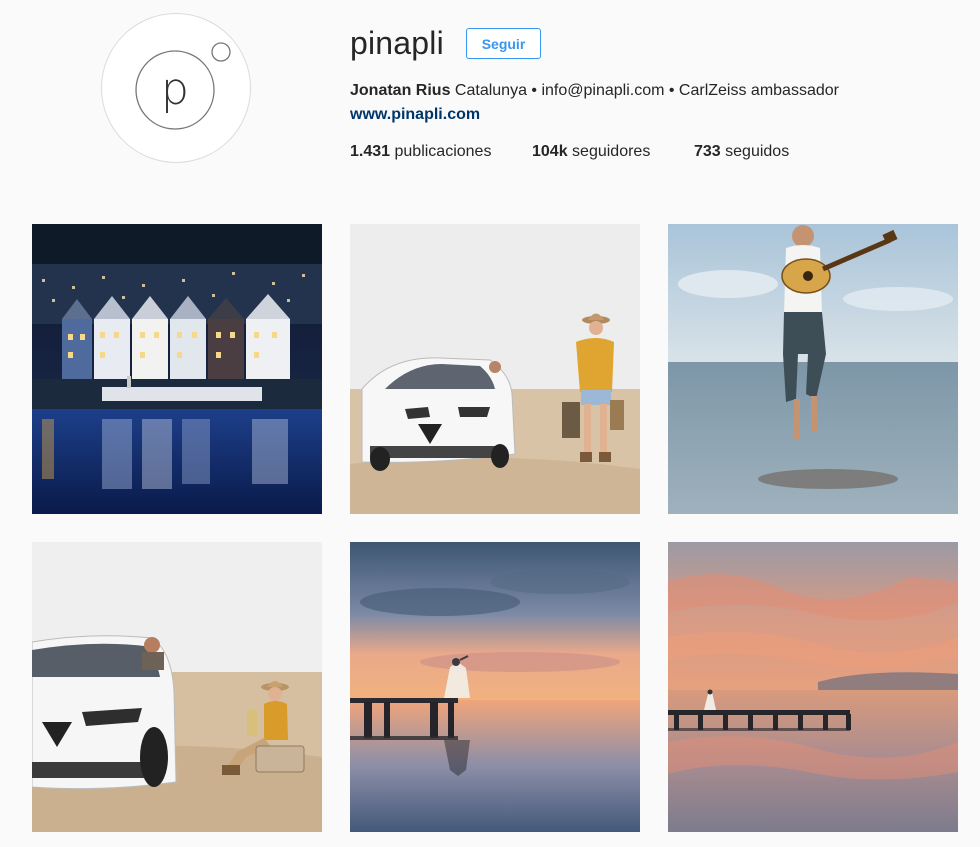 The image size is (980, 847). I want to click on followers-label: seguidores, so click(609, 151).